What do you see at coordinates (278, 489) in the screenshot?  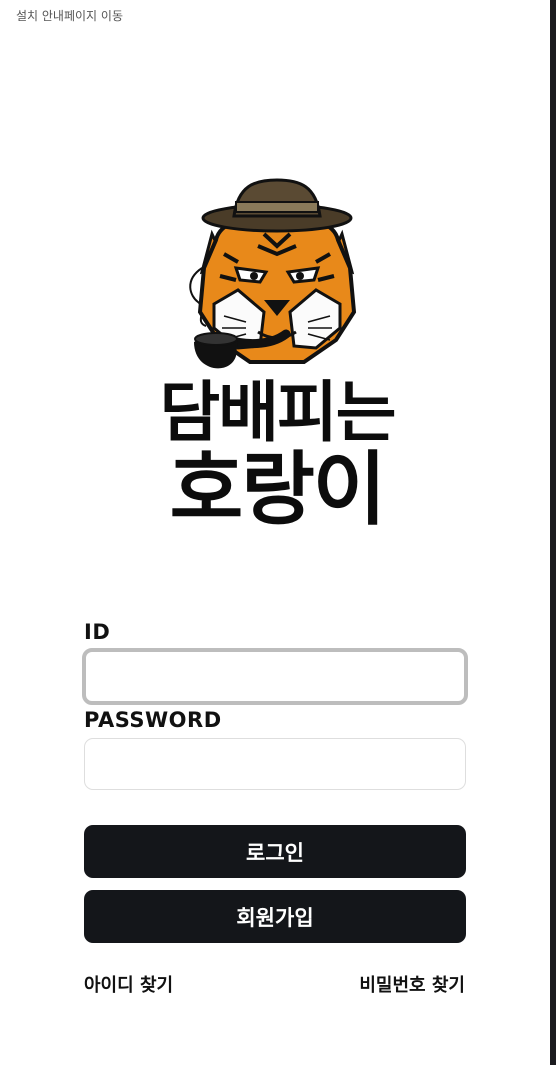 I see `brand-name-line2: 호랑이` at bounding box center [278, 489].